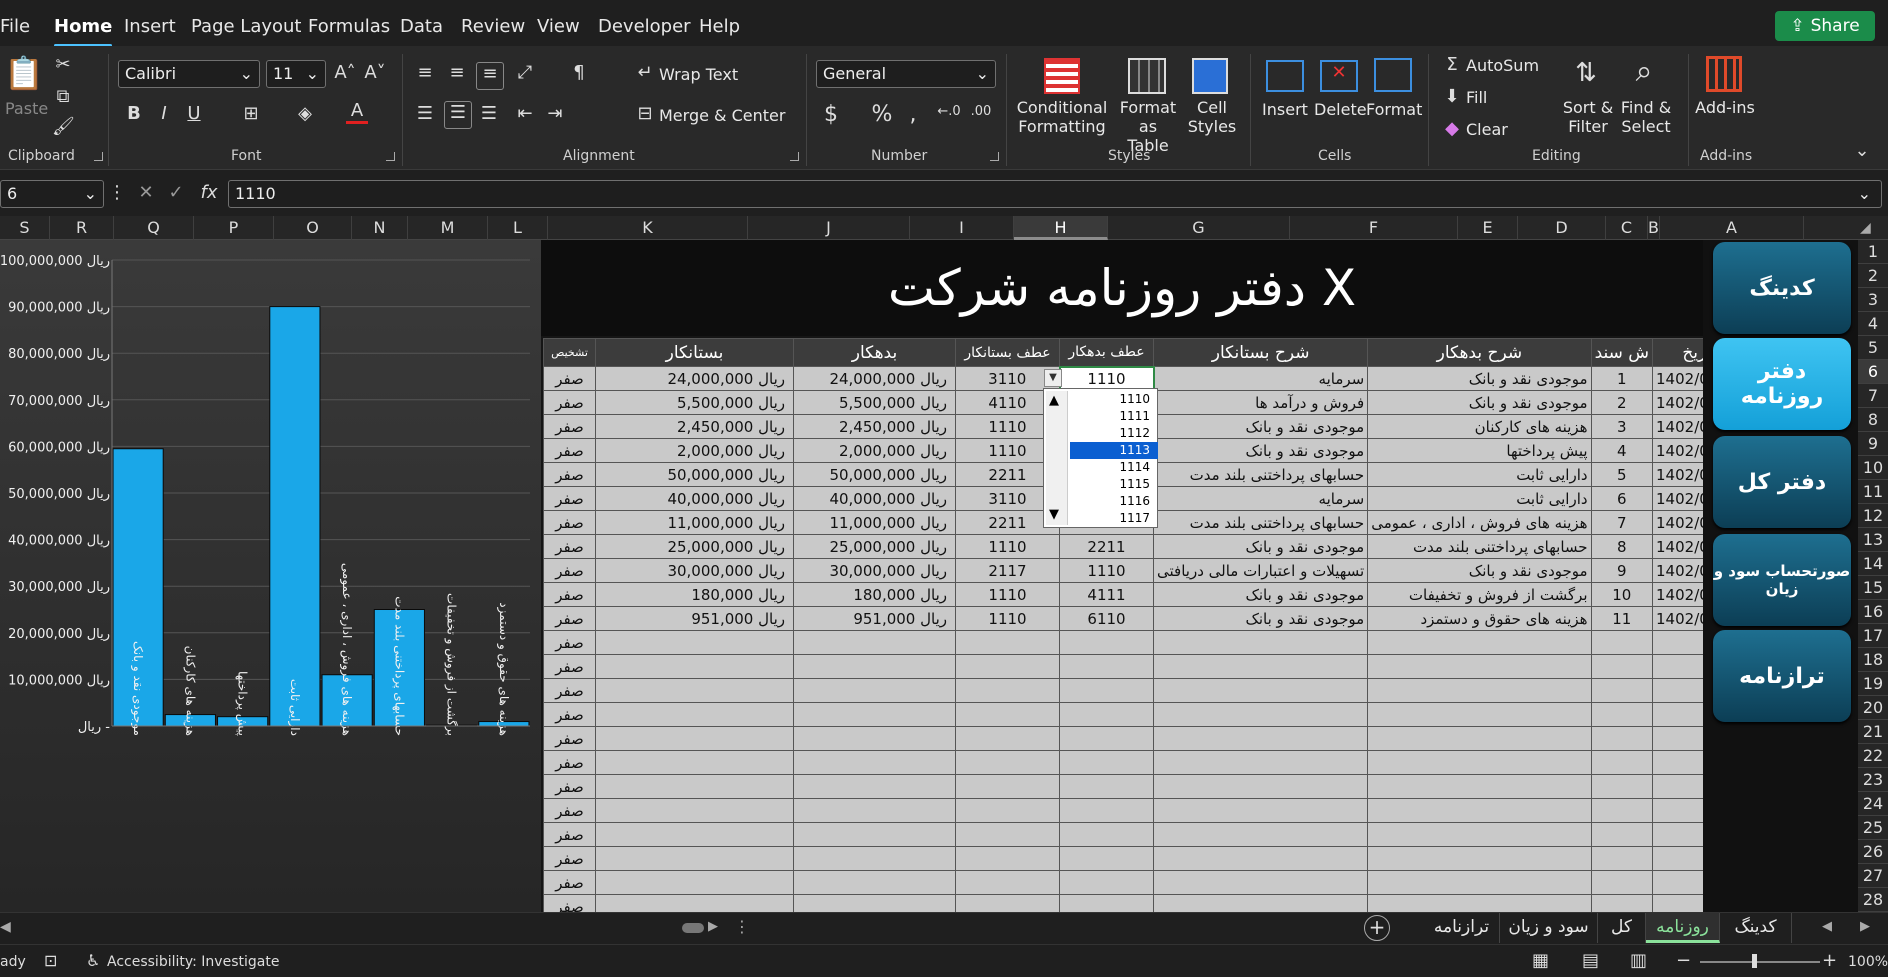 Image resolution: width=1888 pixels, height=977 pixels. I want to click on row-header: 4, so click(1873, 324).